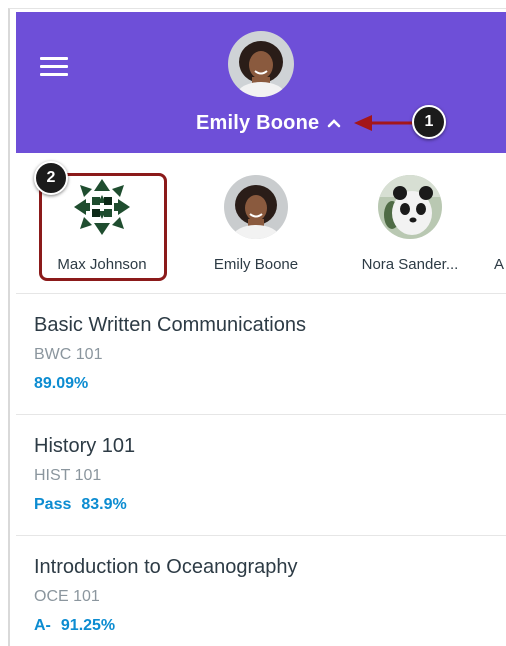 The width and height of the screenshot is (506, 646). I want to click on student-name: A, so click(499, 264).